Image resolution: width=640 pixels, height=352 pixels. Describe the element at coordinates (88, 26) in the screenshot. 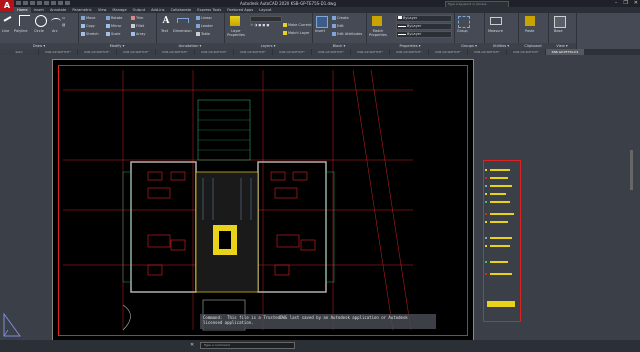

I see `copy-tool: Copy` at that location.